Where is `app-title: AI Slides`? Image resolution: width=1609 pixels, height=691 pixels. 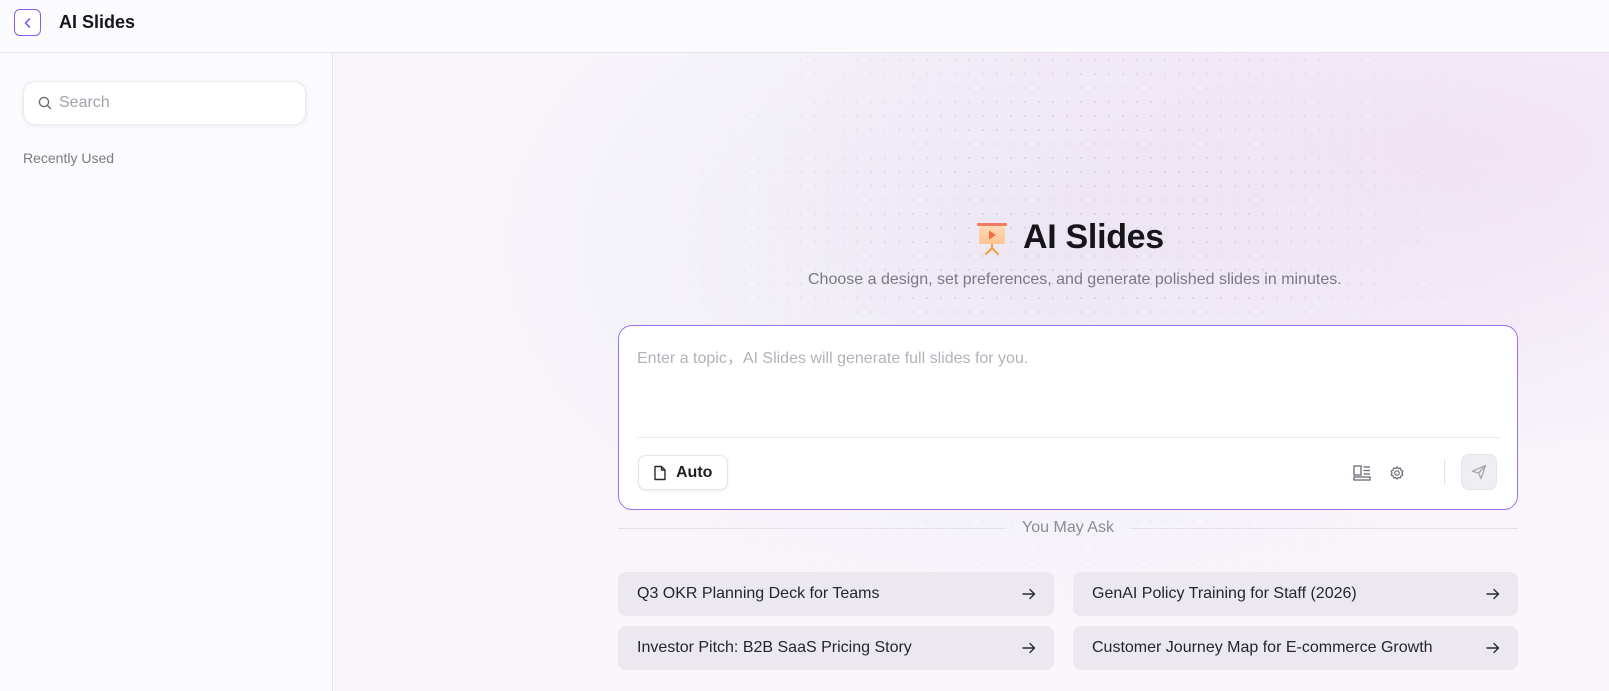 app-title: AI Slides is located at coordinates (97, 22).